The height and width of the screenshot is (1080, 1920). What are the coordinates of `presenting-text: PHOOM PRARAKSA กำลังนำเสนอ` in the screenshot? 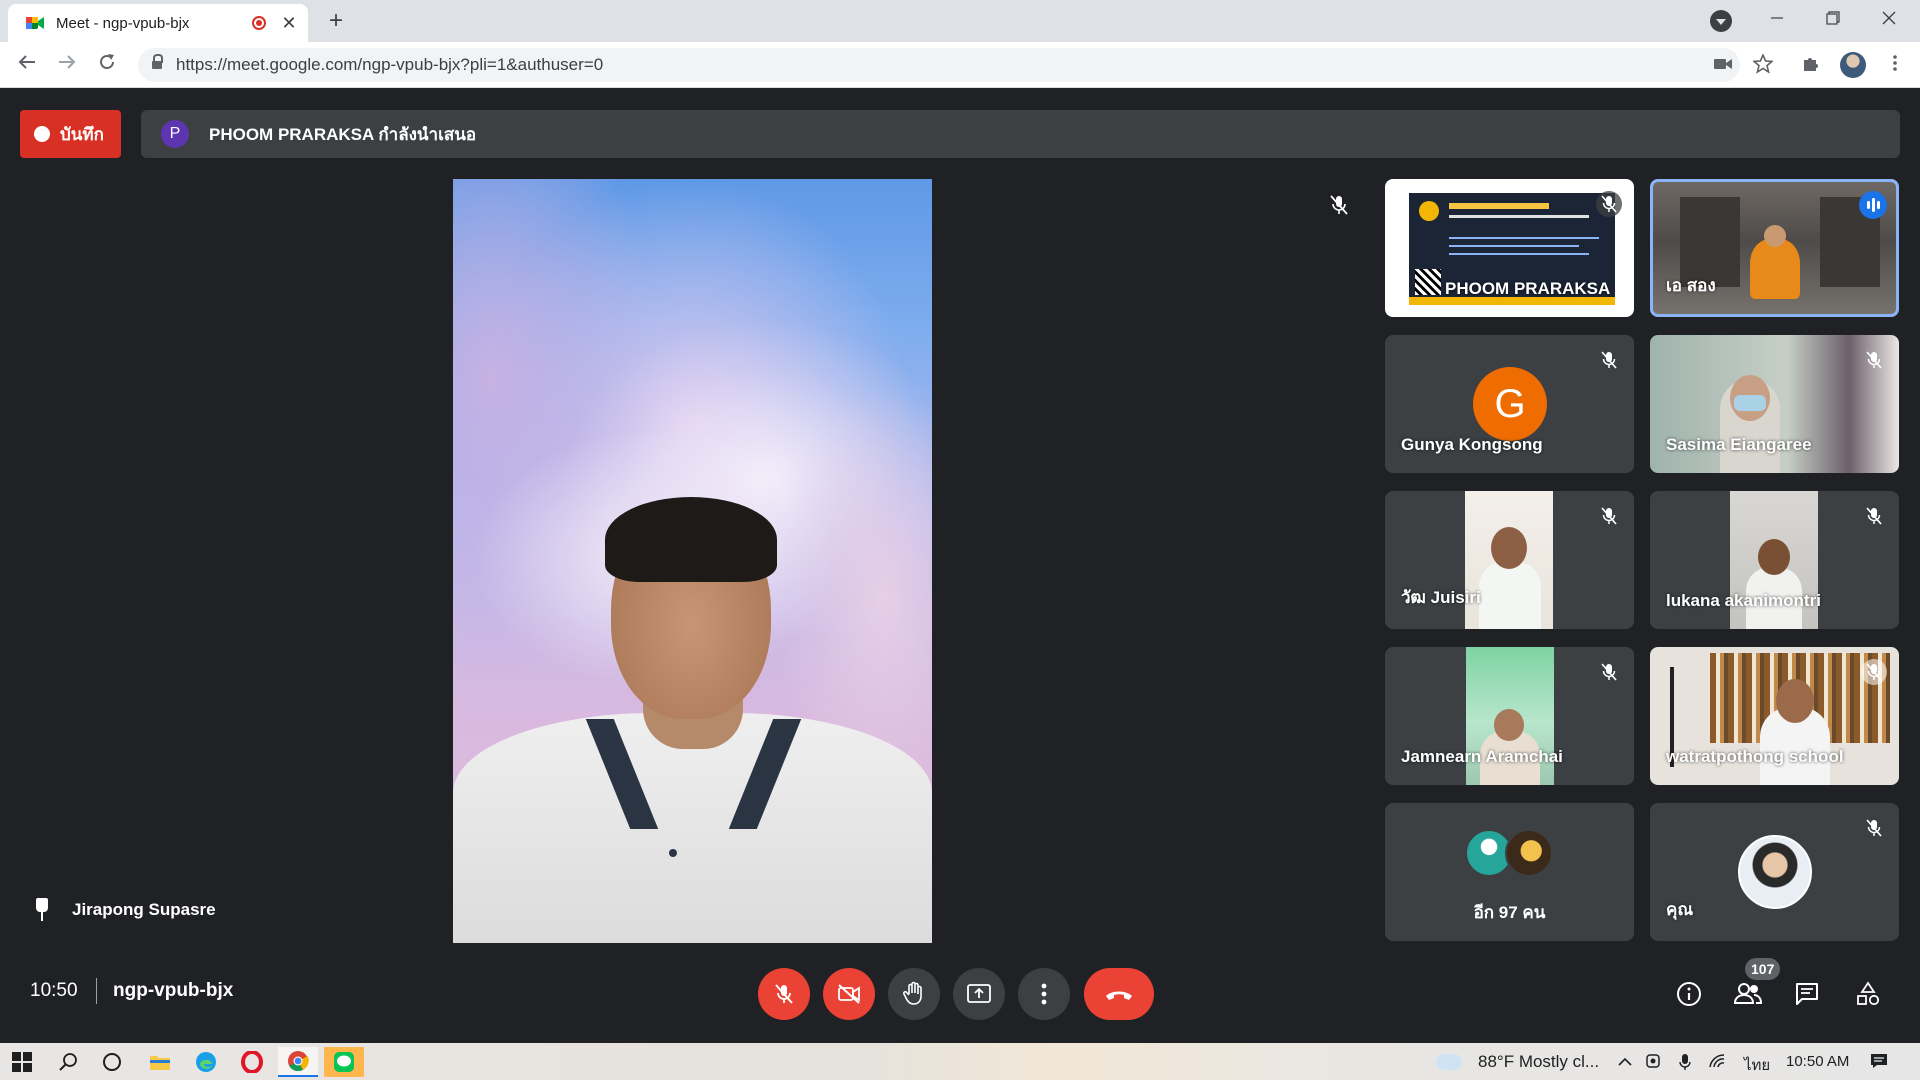 It's located at (343, 134).